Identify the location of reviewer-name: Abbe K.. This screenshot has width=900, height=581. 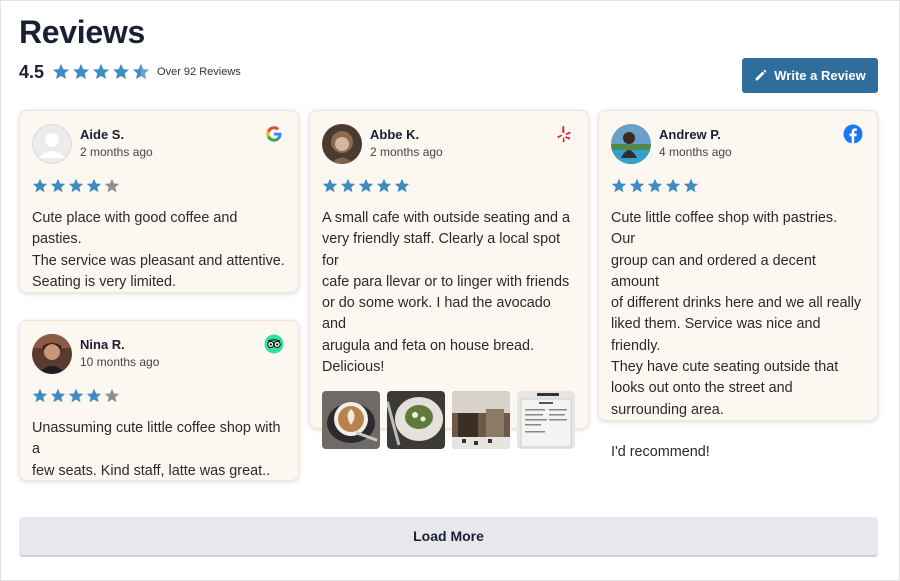
(395, 134).